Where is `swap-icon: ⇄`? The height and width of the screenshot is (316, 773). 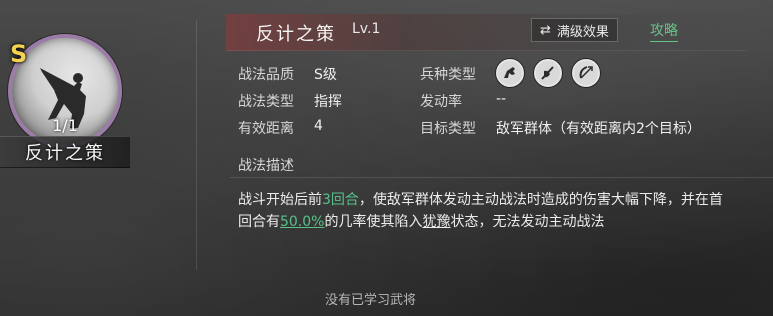 swap-icon: ⇄ is located at coordinates (545, 30).